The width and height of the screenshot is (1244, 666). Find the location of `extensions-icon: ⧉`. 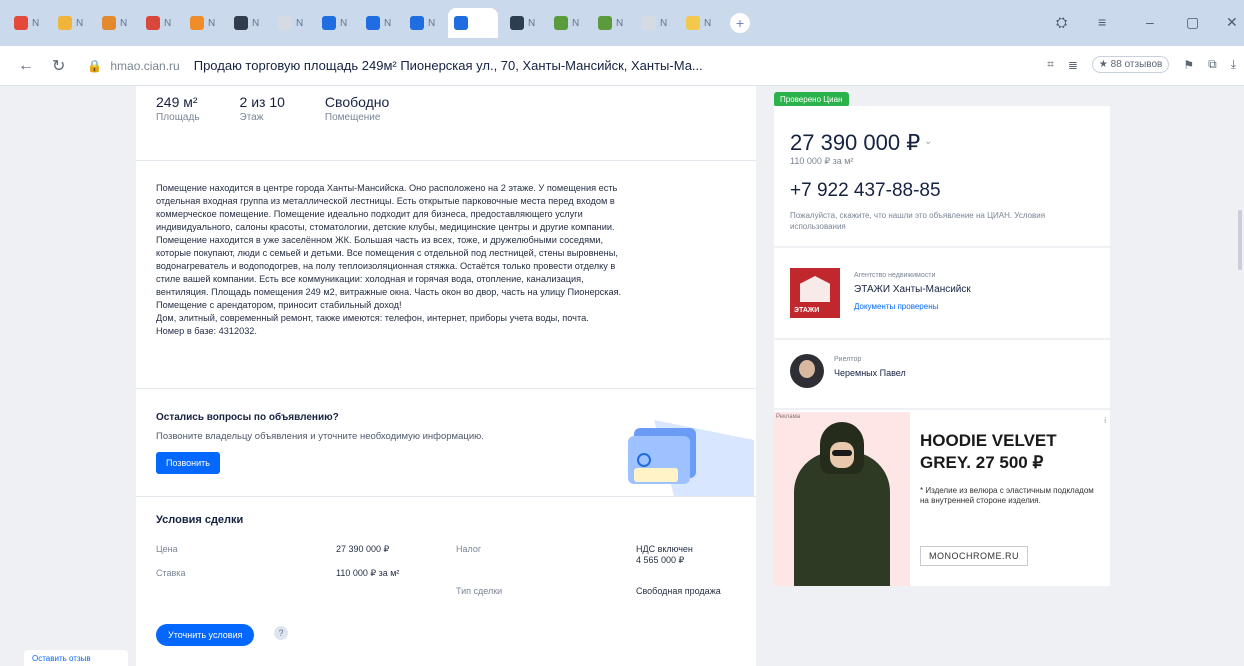

extensions-icon: ⧉ is located at coordinates (1212, 64).